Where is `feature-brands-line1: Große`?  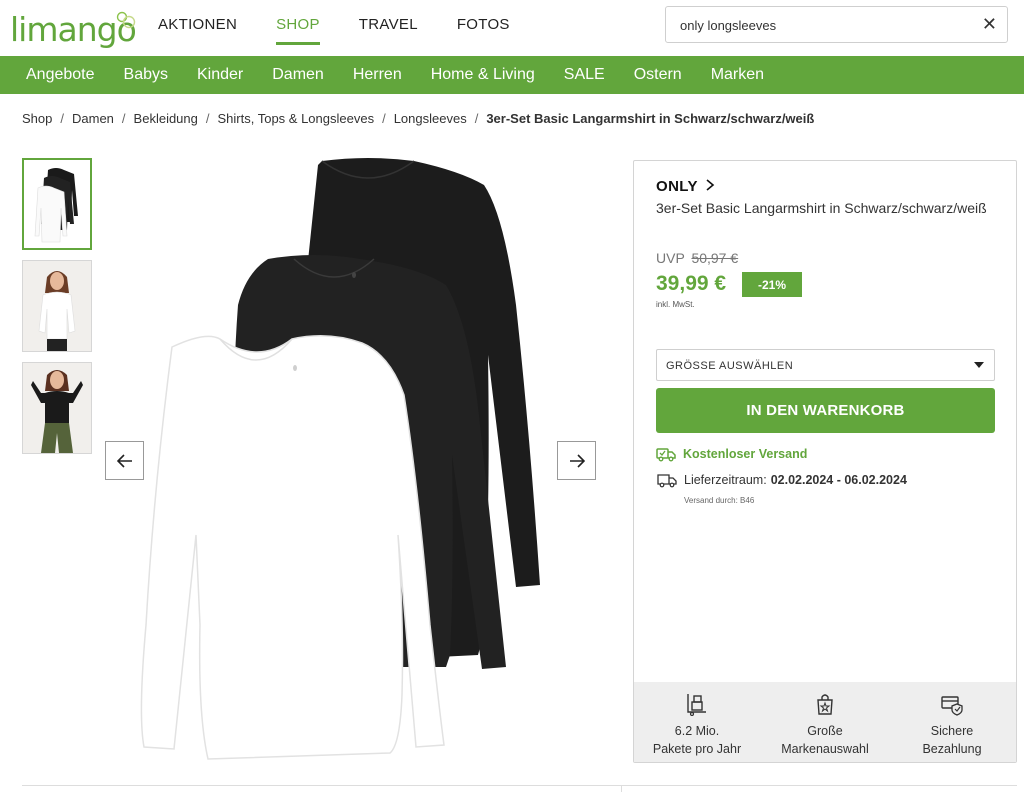 feature-brands-line1: Große is located at coordinates (825, 731).